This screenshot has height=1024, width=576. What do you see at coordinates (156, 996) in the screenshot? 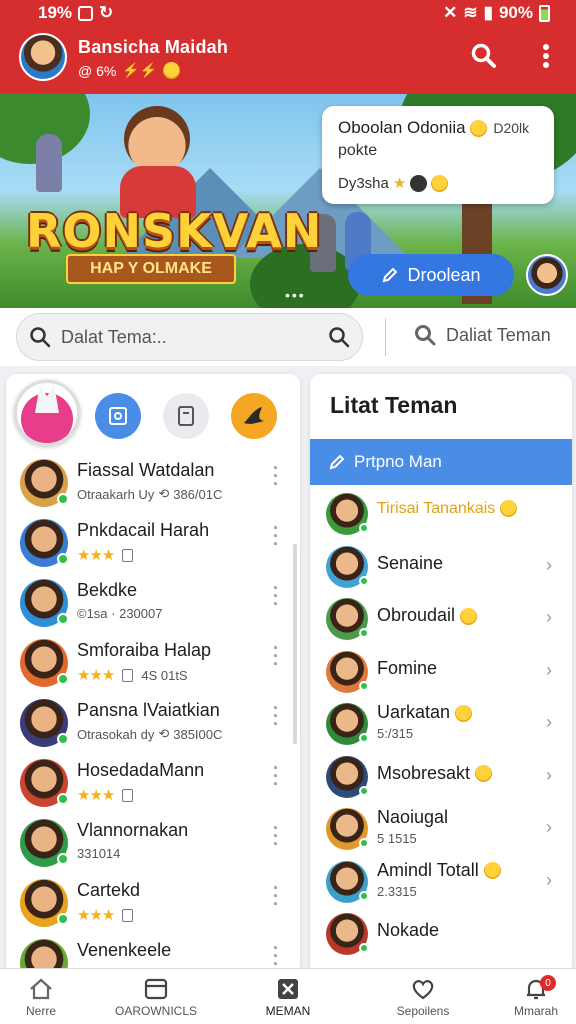
I see `nav-calendar: OAROWNICLS` at bounding box center [156, 996].